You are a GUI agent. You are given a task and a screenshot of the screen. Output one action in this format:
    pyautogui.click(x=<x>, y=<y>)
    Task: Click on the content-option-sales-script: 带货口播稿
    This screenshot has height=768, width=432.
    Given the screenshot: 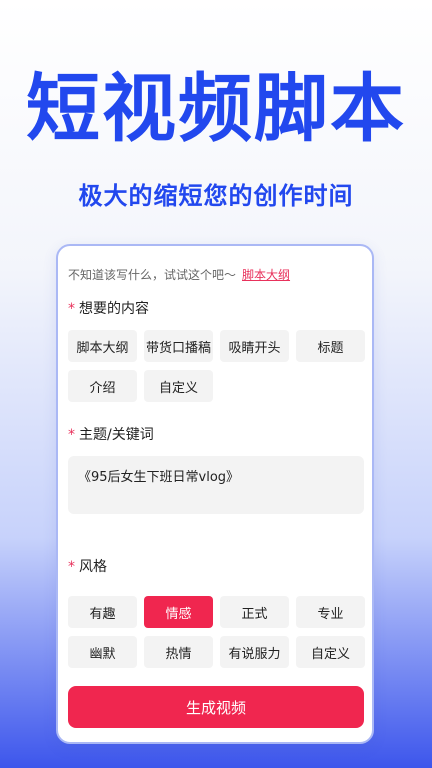 What is the action you would take?
    pyautogui.click(x=178, y=346)
    